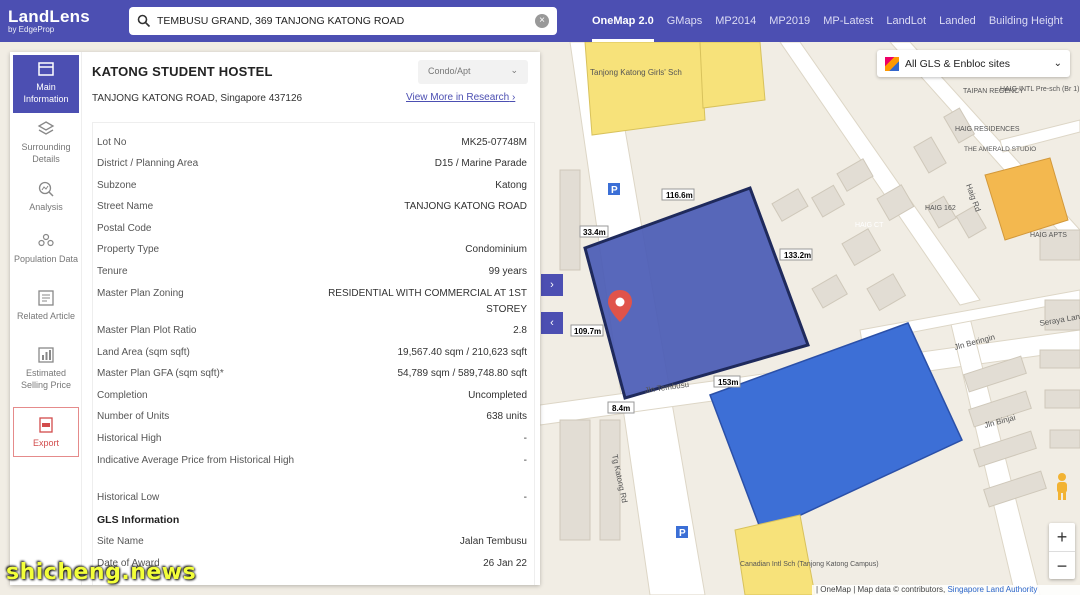  I want to click on row-value: 638 units, so click(506, 416).